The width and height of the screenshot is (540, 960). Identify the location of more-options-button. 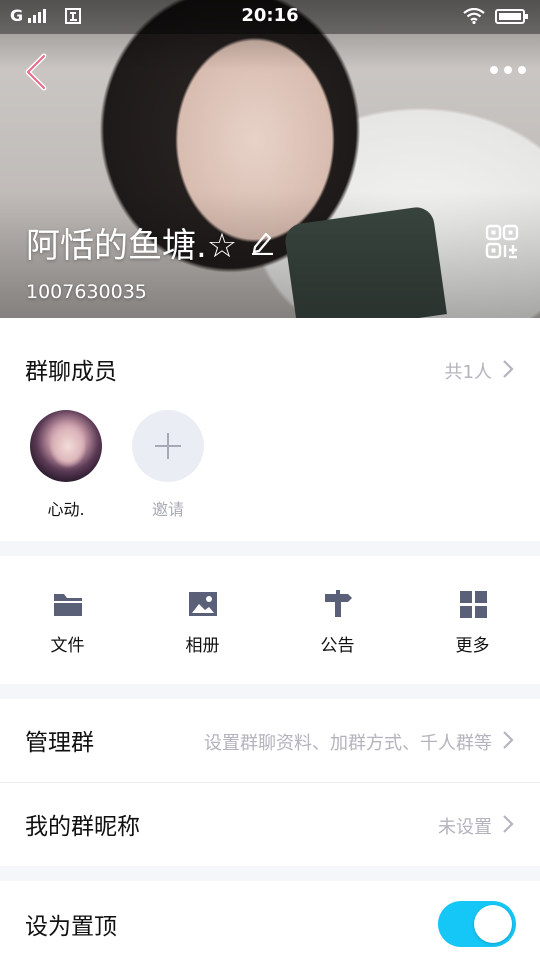
(509, 70).